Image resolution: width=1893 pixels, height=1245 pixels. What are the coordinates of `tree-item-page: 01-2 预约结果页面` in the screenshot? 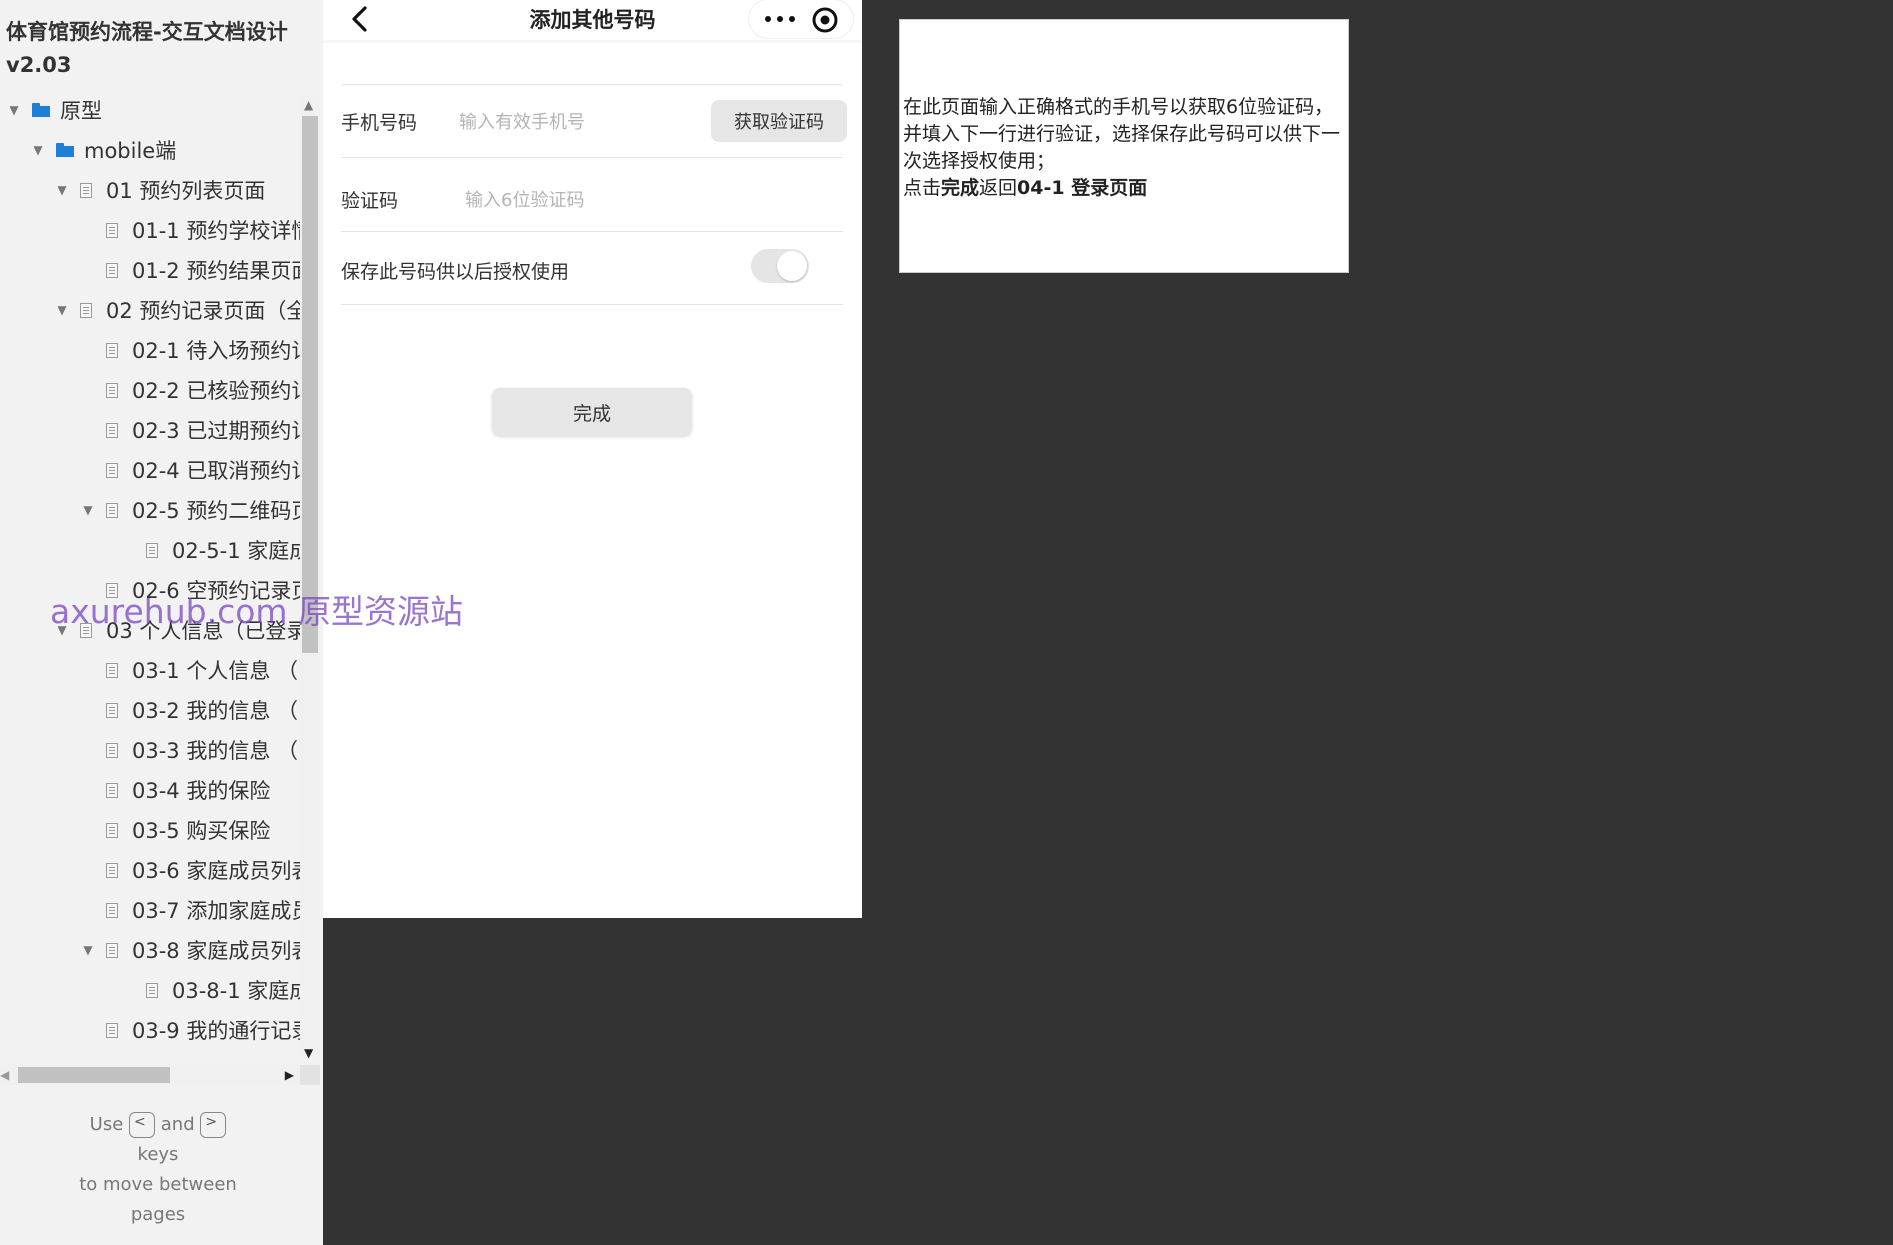 It's located at (150, 270).